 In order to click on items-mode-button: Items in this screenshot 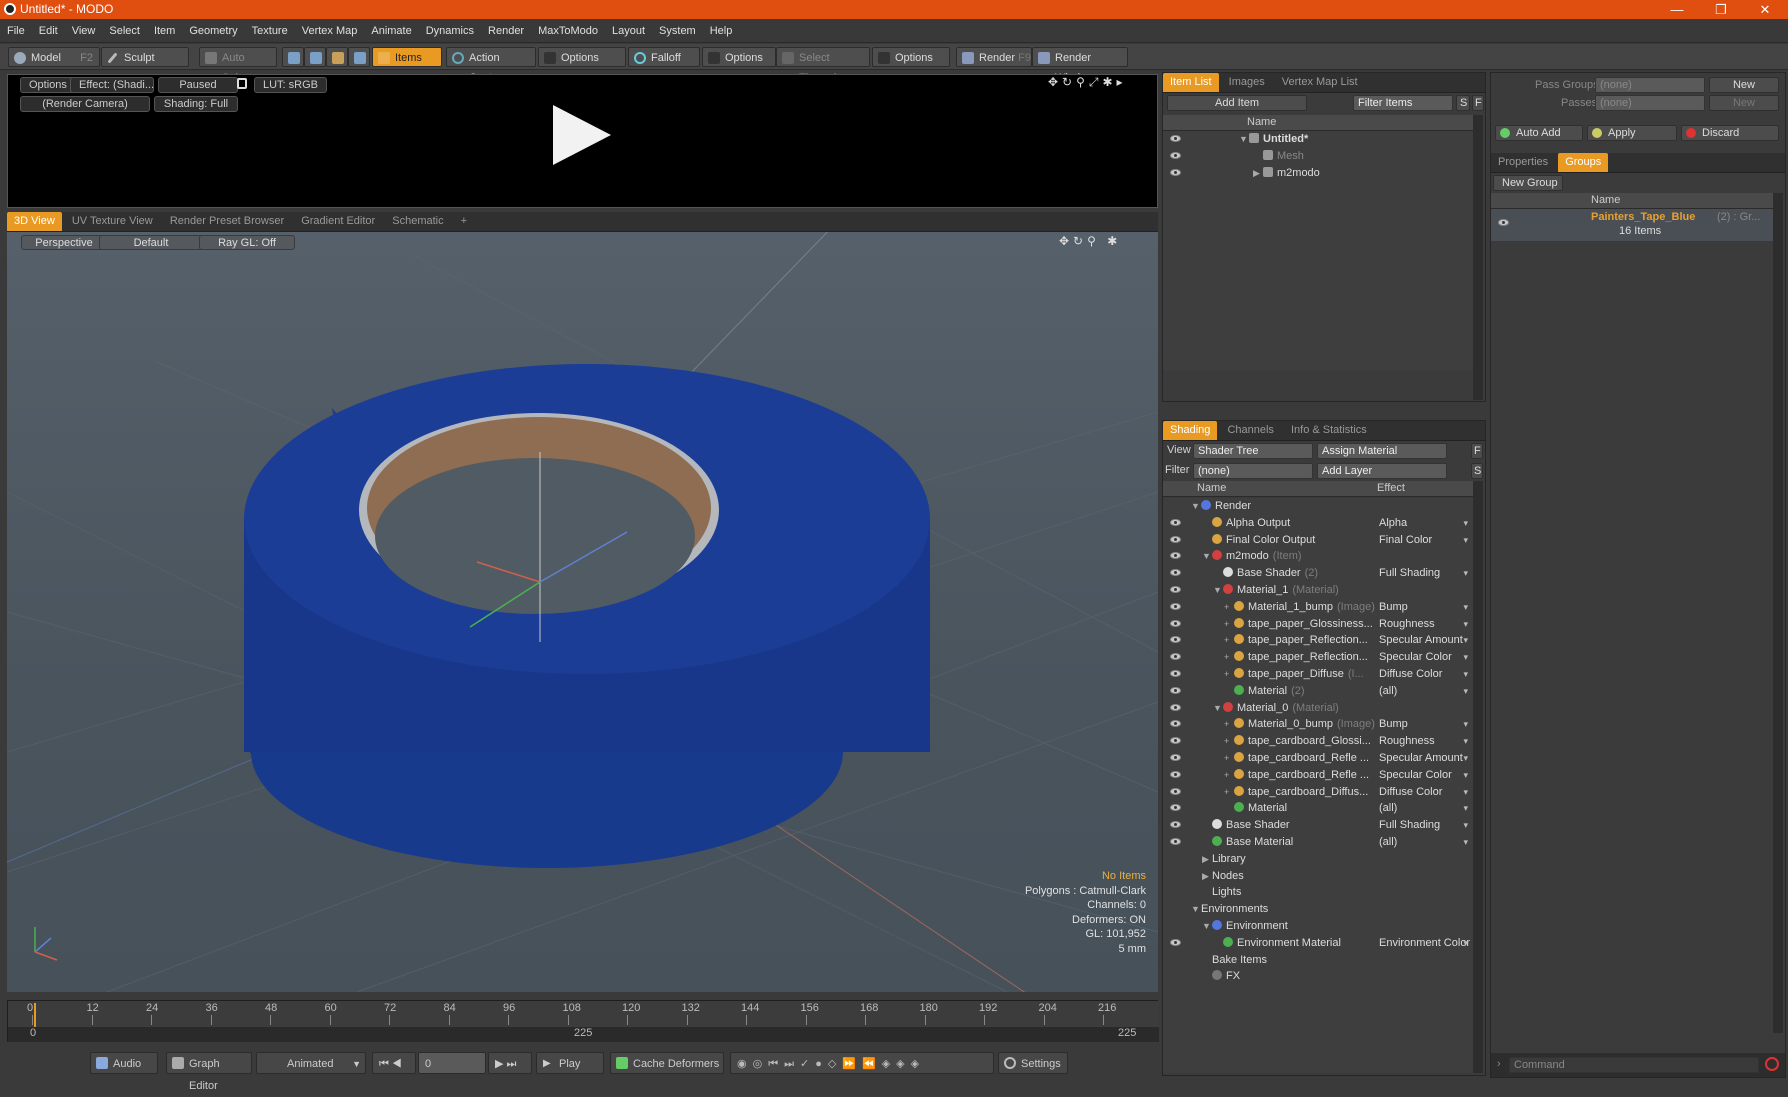, I will do `click(407, 57)`.